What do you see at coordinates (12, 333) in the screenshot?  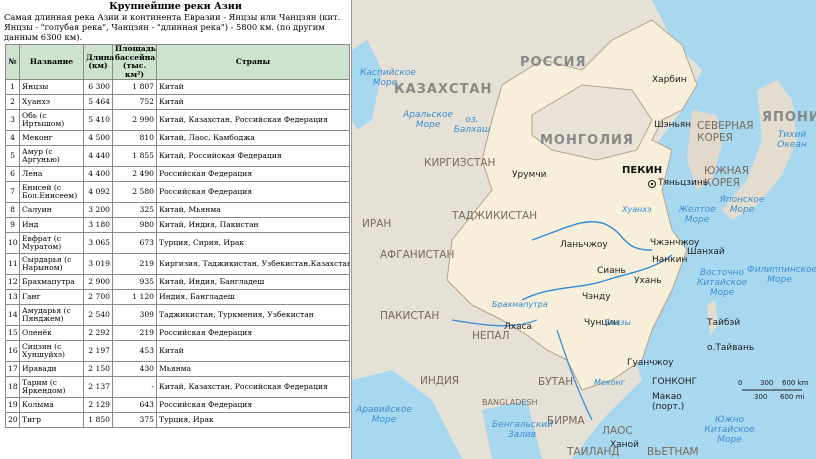 I see `row-num: 15` at bounding box center [12, 333].